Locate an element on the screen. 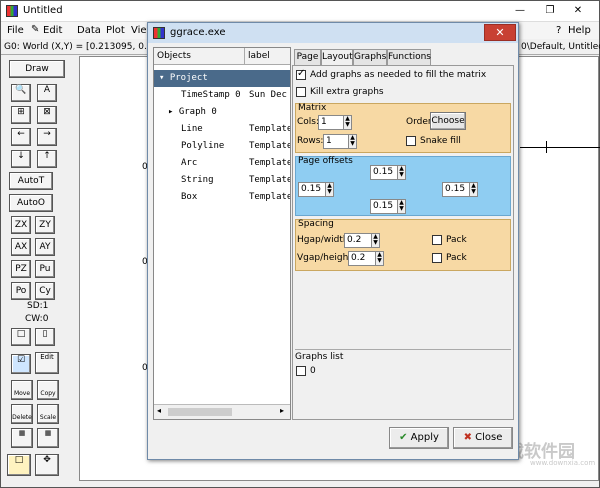  tree-header-label: label is located at coordinates (267, 56).